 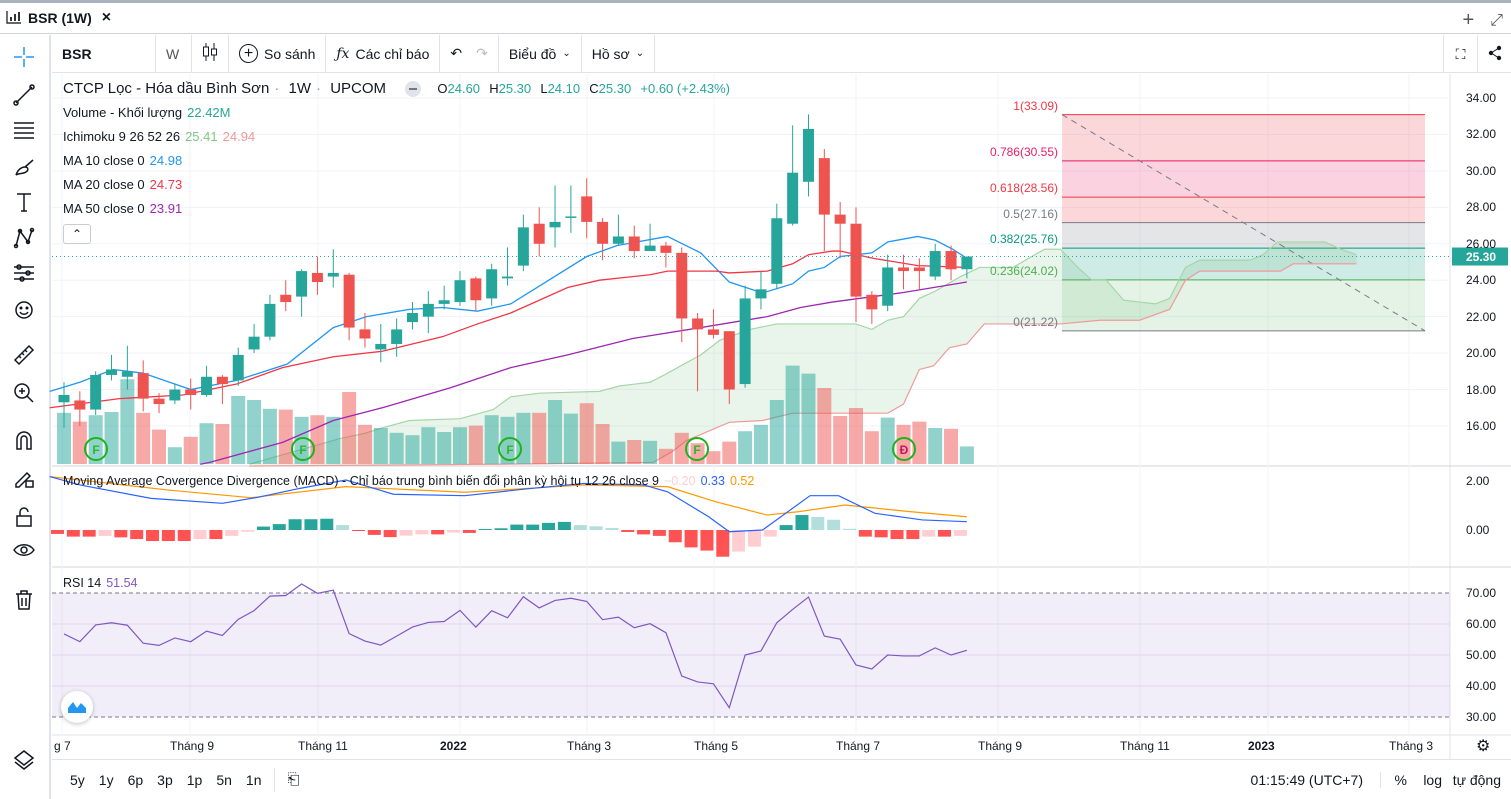 What do you see at coordinates (1481, 170) in the screenshot?
I see `price-axis-label: 30.00` at bounding box center [1481, 170].